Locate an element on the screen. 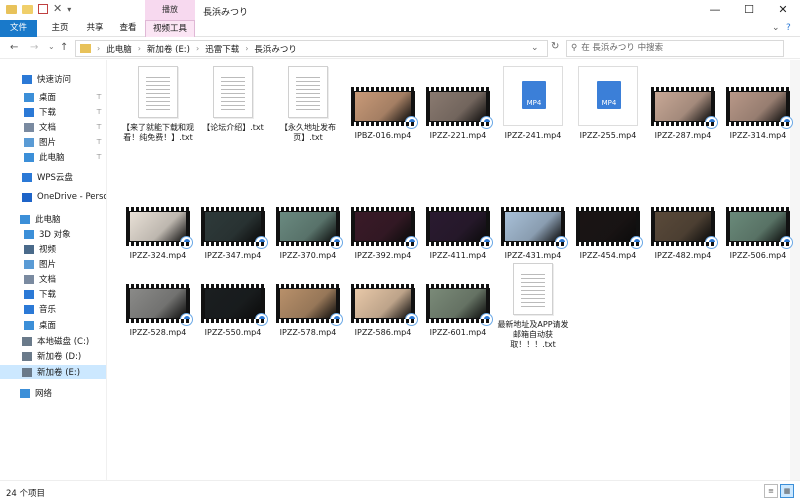 Image resolution: width=800 pixels, height=502 pixels. file-item: IPZZ-287.mp4 is located at coordinates (683, 103).